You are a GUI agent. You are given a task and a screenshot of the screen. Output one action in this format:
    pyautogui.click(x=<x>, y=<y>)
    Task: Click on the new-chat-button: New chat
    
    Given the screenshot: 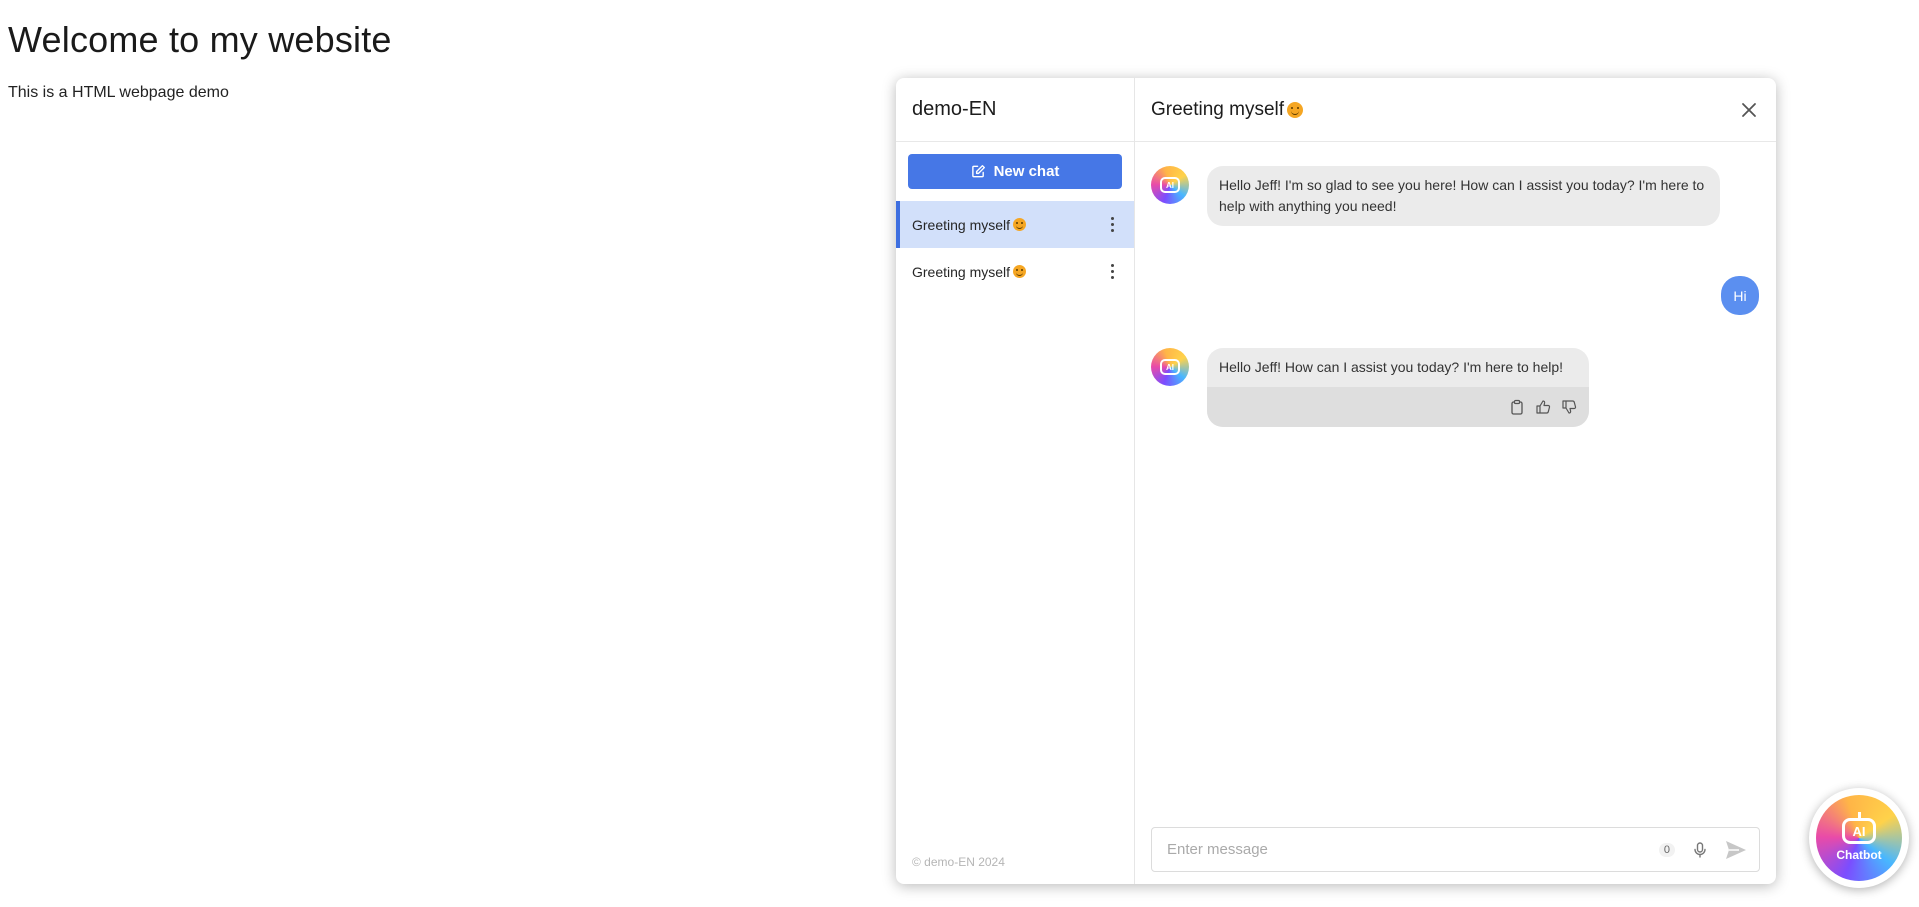 What is the action you would take?
    pyautogui.click(x=1015, y=171)
    